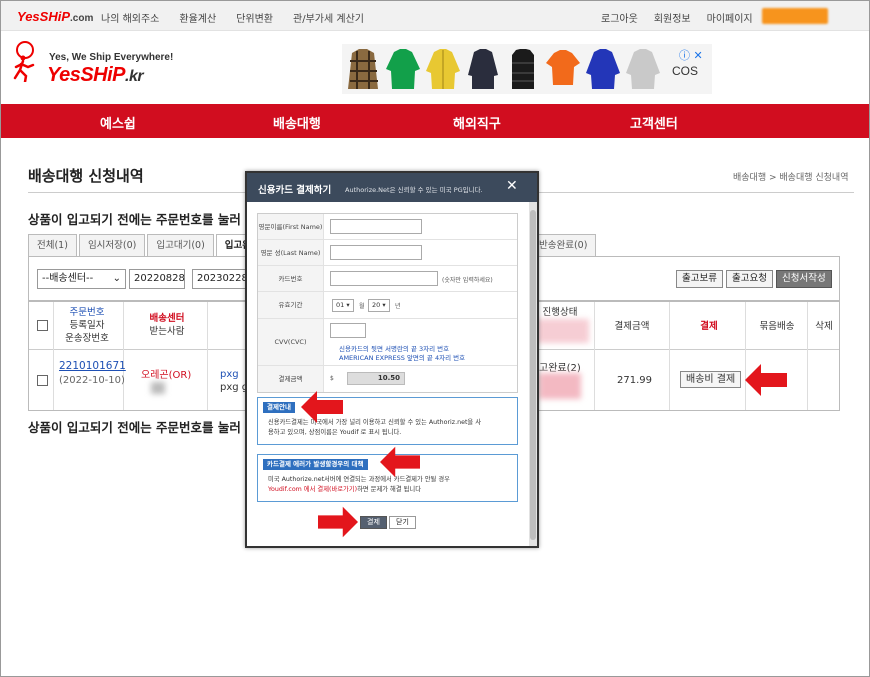 The height and width of the screenshot is (677, 870). Describe the element at coordinates (118, 122) in the screenshot. I see `nav-yesship: 예스쉽` at that location.